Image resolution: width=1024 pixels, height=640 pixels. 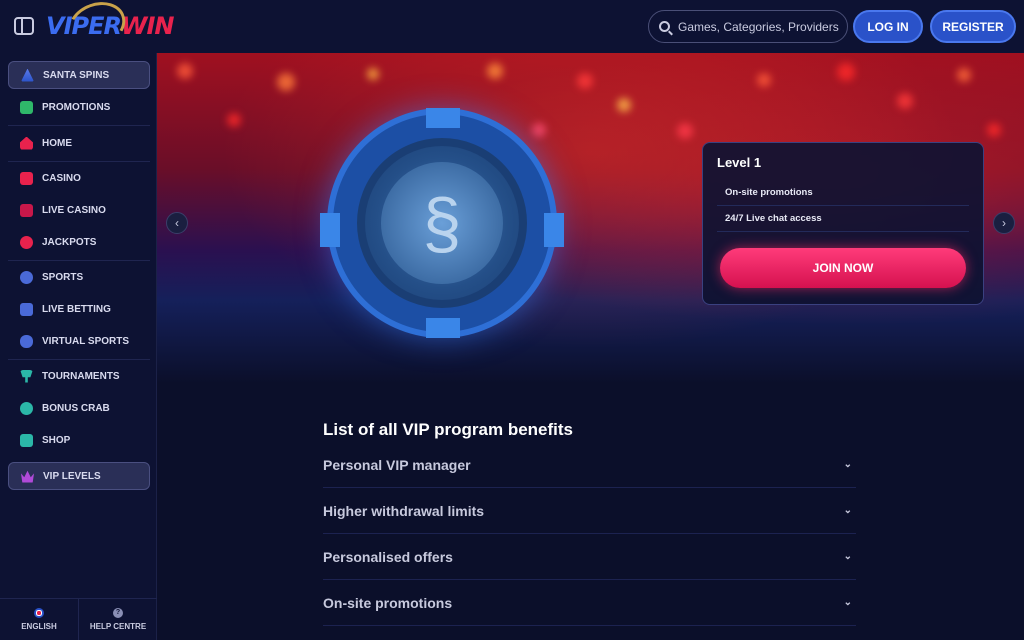 I want to click on sidebar-item-label: JACKPOTS, so click(x=69, y=242).